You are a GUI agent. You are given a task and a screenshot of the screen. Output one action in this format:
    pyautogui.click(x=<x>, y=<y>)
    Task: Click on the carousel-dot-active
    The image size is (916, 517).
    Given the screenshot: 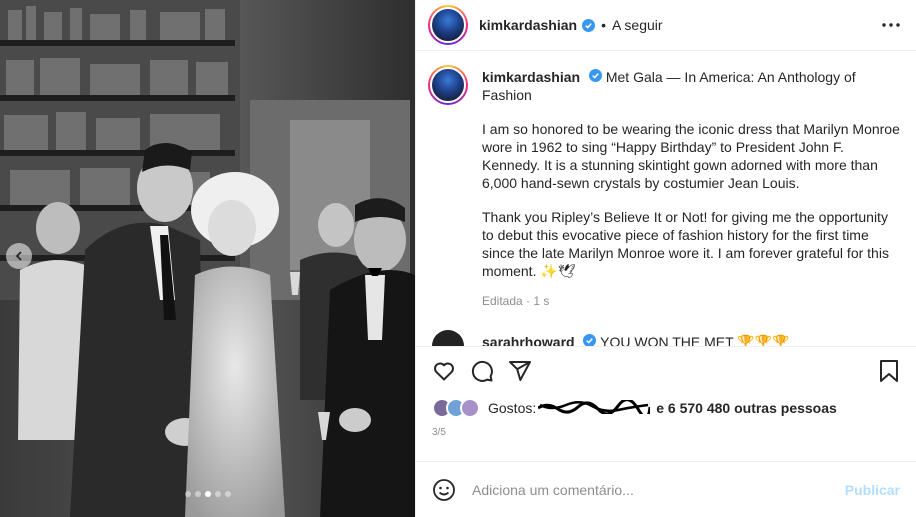 What is the action you would take?
    pyautogui.click(x=208, y=494)
    